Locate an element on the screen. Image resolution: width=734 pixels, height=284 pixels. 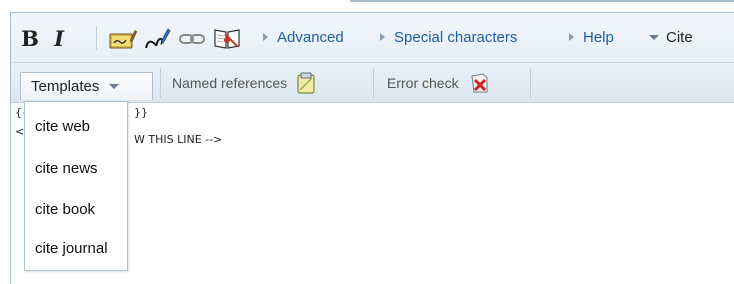
error-check-icon is located at coordinates (480, 83).